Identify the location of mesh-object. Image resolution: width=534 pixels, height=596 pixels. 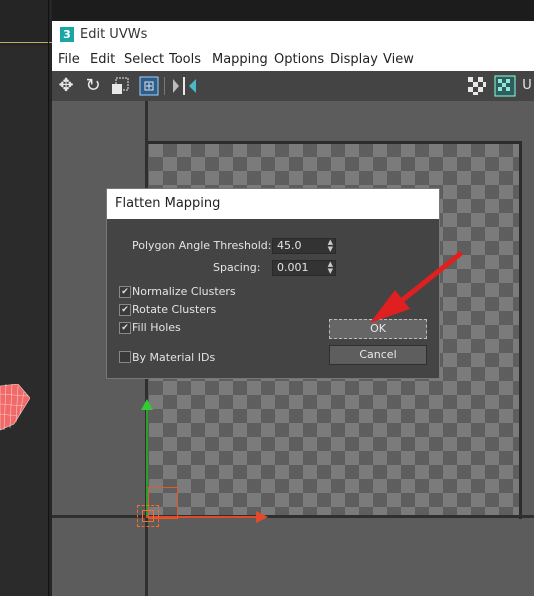
(15, 408).